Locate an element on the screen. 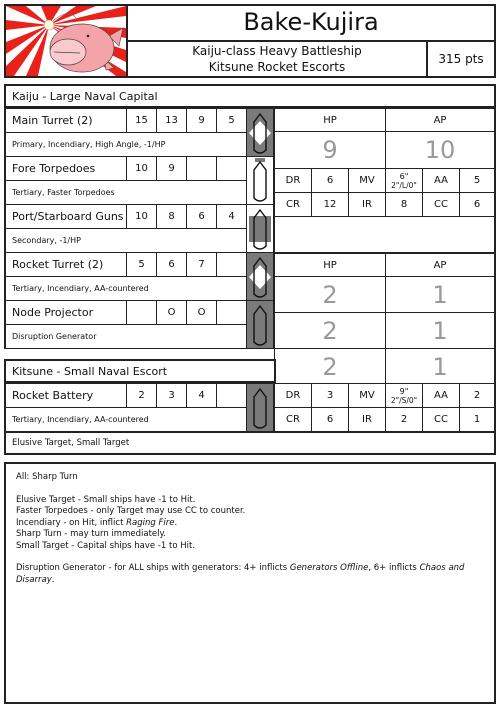 The image size is (500, 708). kaiju-ap-value: 10 is located at coordinates (440, 150).